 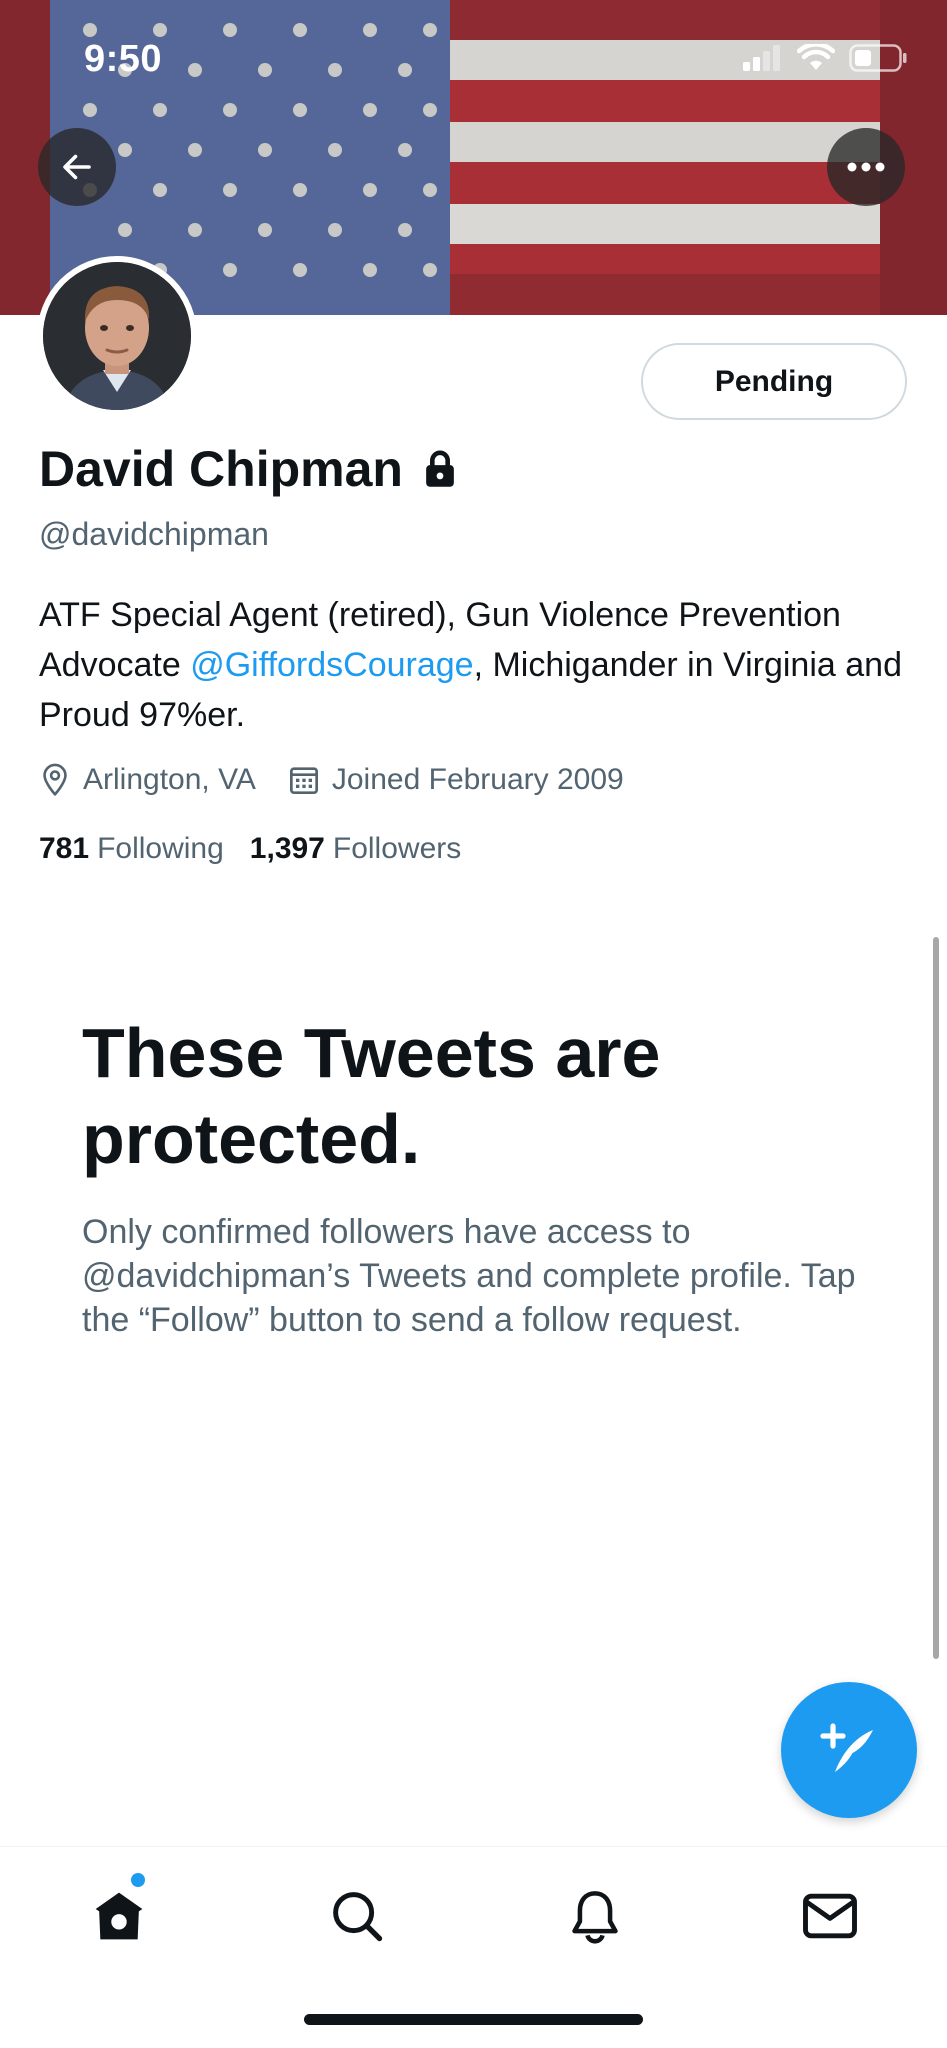 I want to click on messages-envelope-icon, so click(x=830, y=1916).